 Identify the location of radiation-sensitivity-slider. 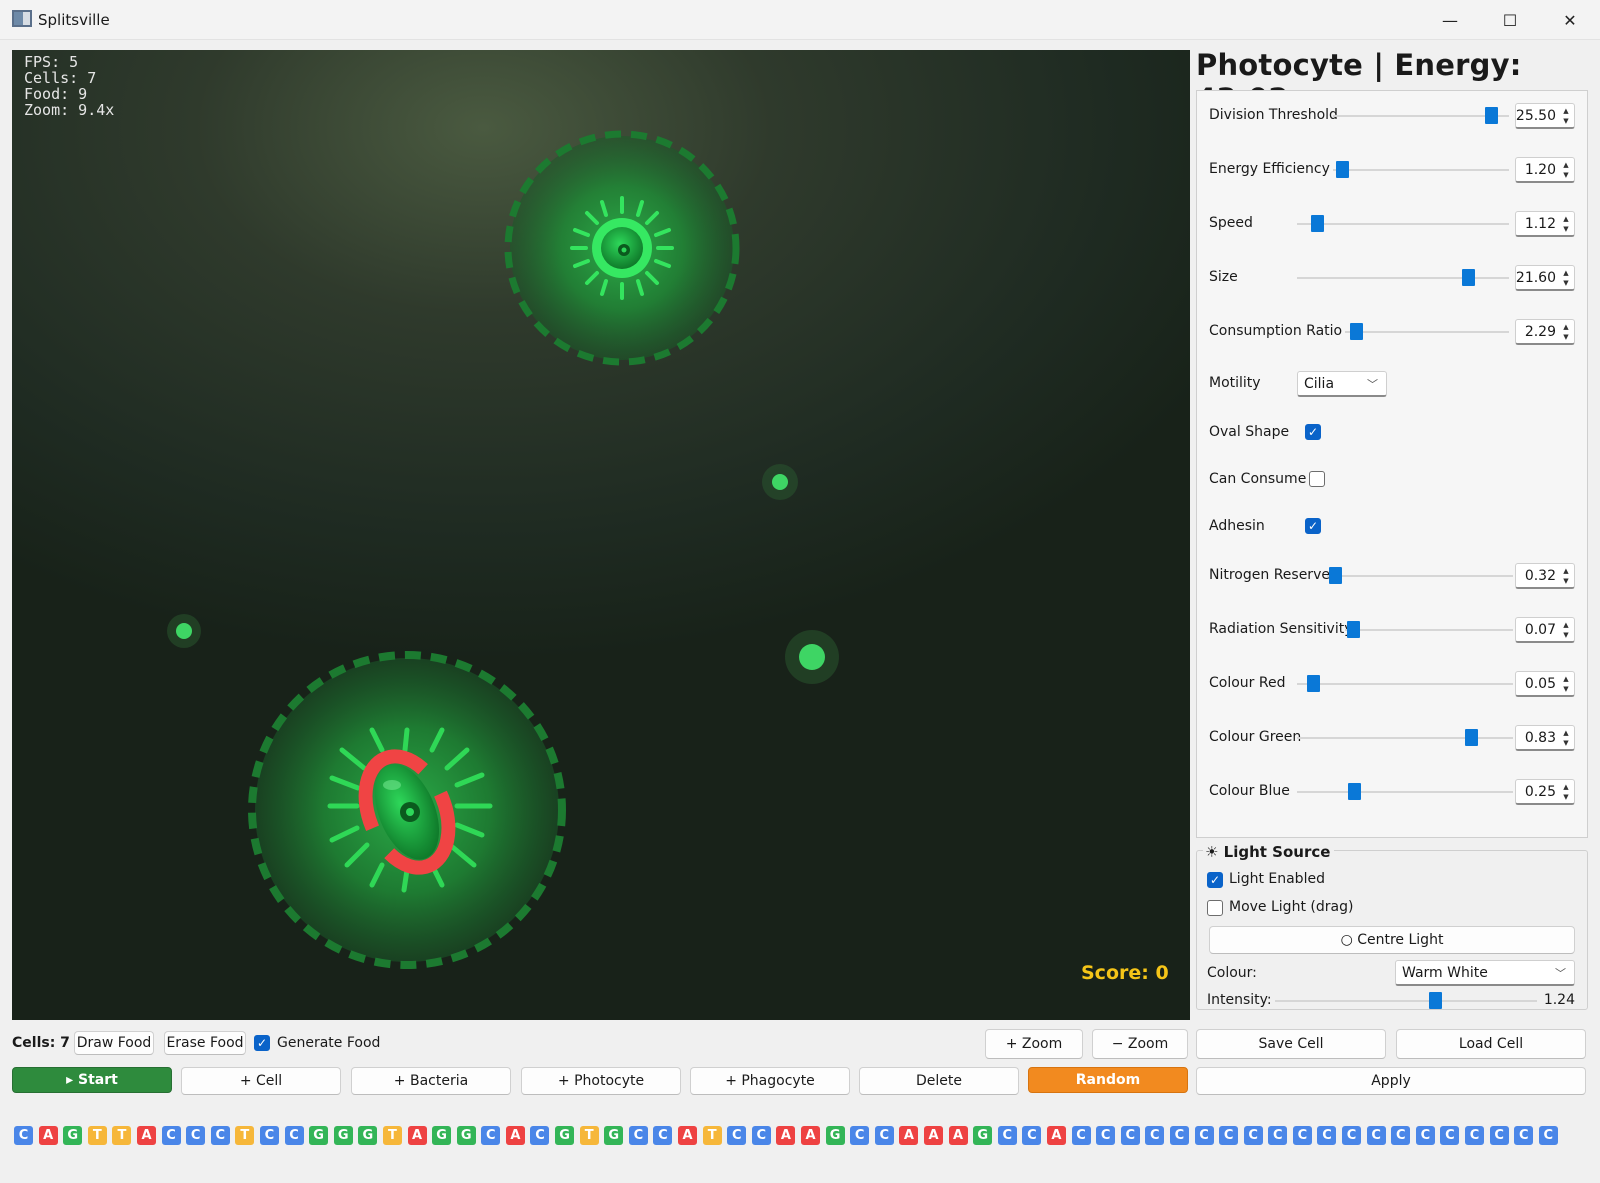
(1429, 630).